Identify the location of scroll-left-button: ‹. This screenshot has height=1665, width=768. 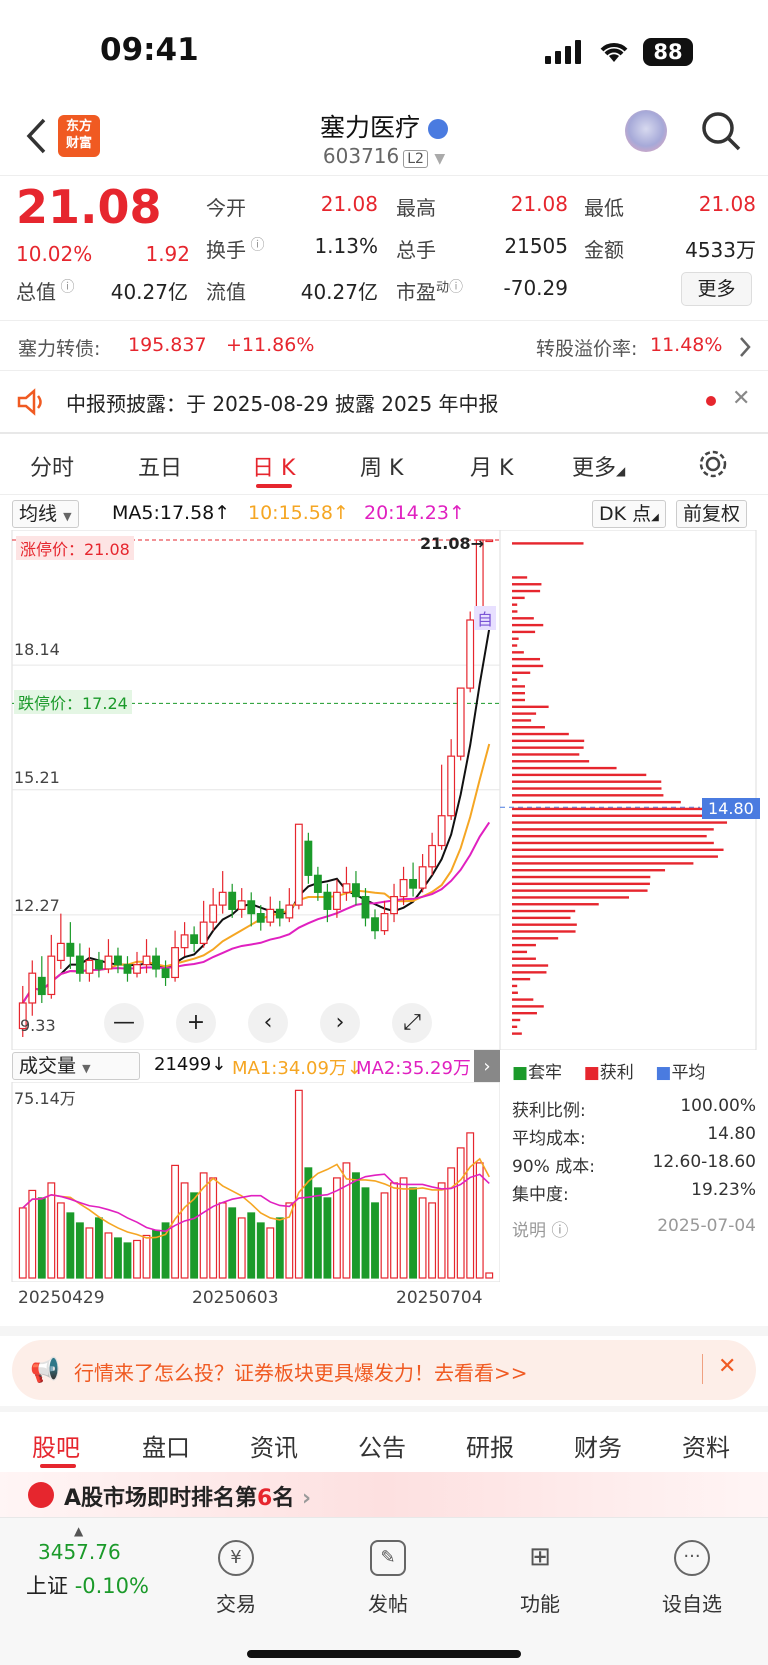
(268, 1023).